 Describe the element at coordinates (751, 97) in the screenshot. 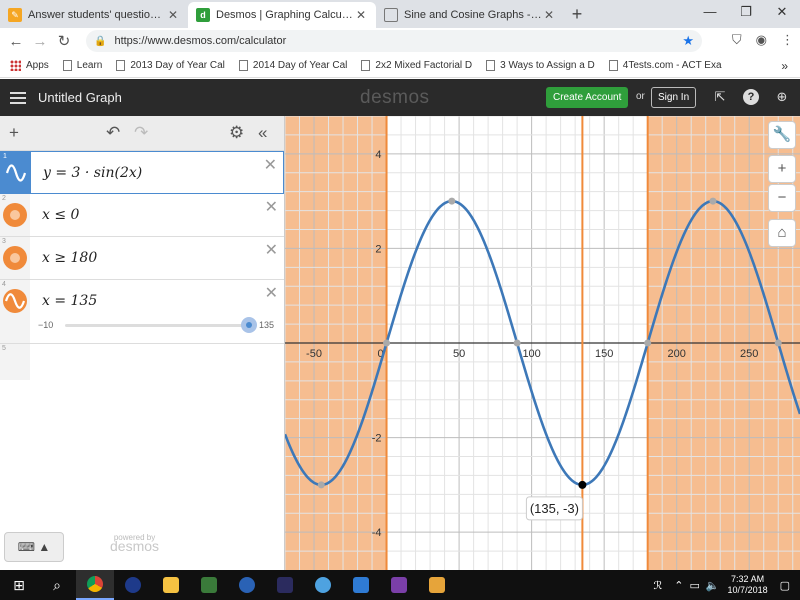

I see `help-icon: ?` at that location.